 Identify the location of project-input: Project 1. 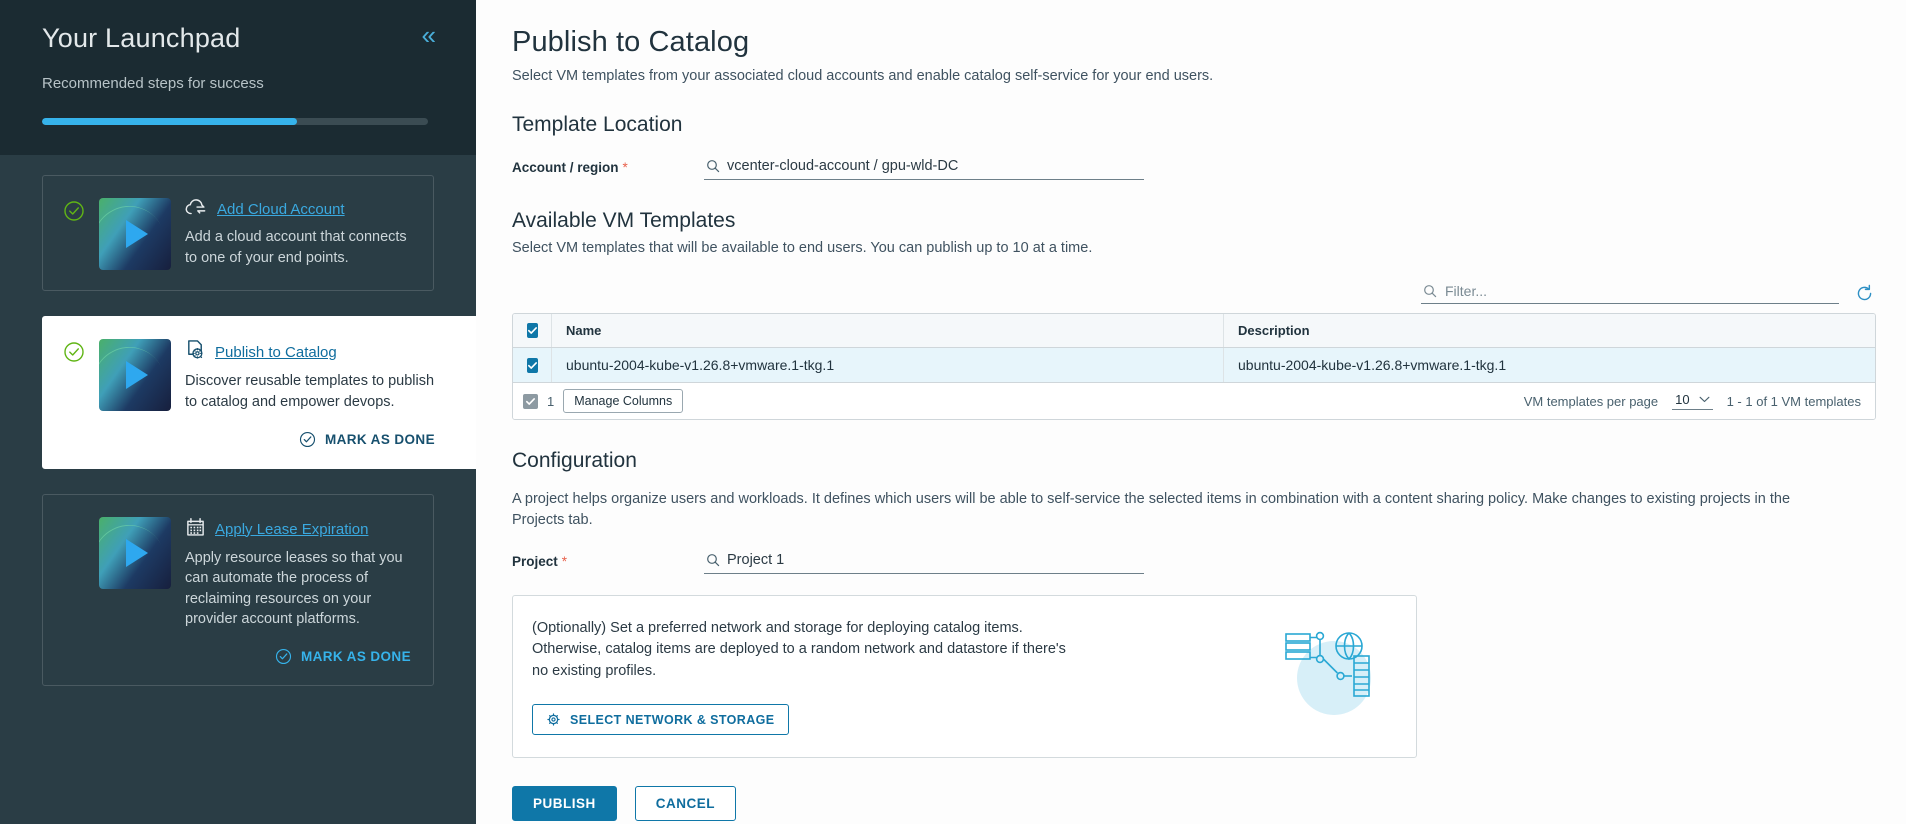
(924, 563).